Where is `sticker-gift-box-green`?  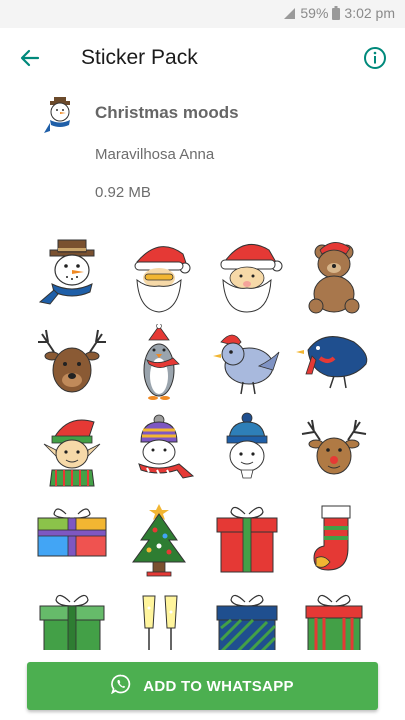
sticker-gift-box-green is located at coordinates (72, 622).